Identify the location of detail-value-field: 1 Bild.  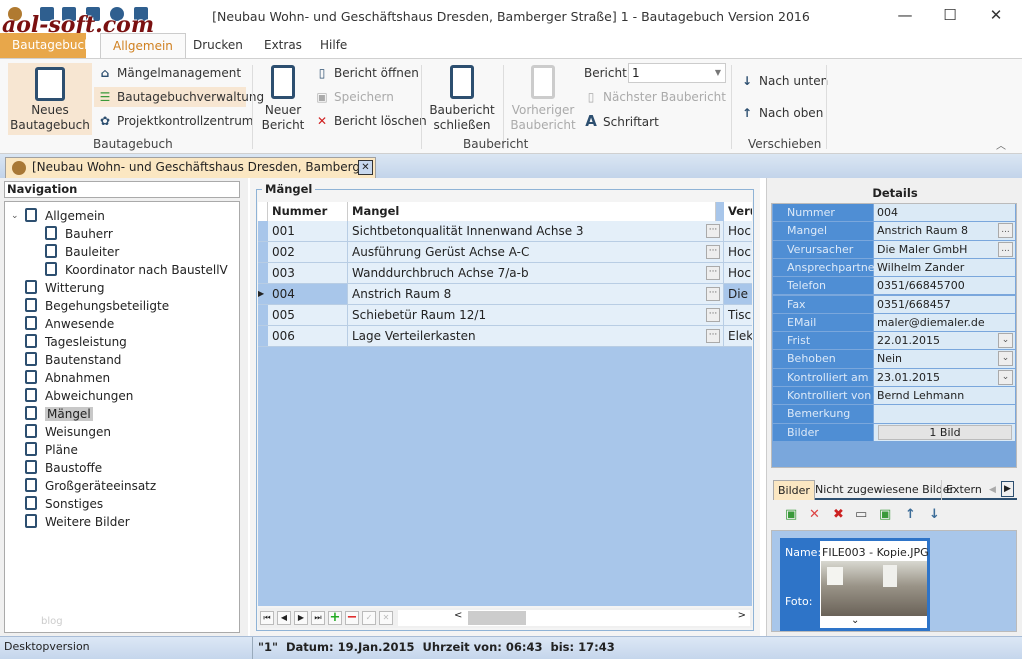
(944, 432).